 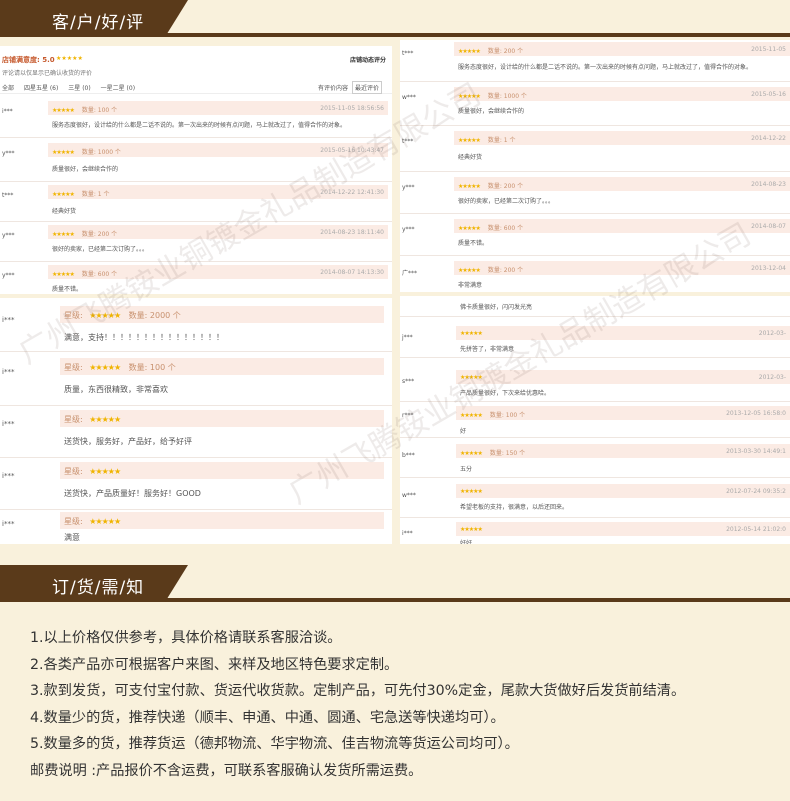 What do you see at coordinates (623, 529) in the screenshot?
I see `review-meta-bar: ★★★★★ 2012-05-14 21:02:0` at bounding box center [623, 529].